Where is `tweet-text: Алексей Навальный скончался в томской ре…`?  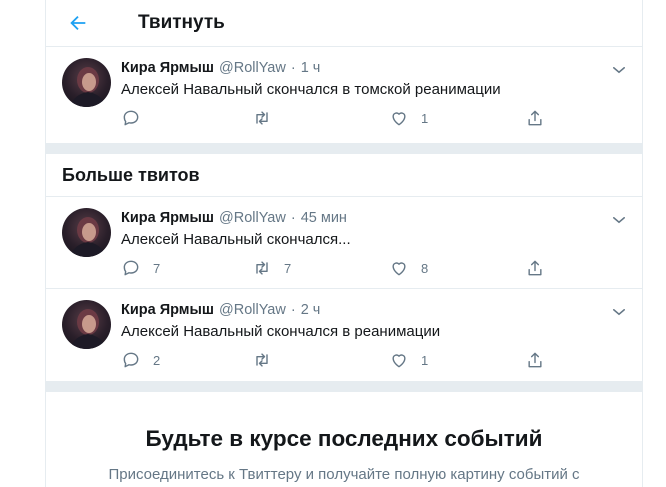 tweet-text: Алексей Навальный скончался в томской ре… is located at coordinates (311, 89).